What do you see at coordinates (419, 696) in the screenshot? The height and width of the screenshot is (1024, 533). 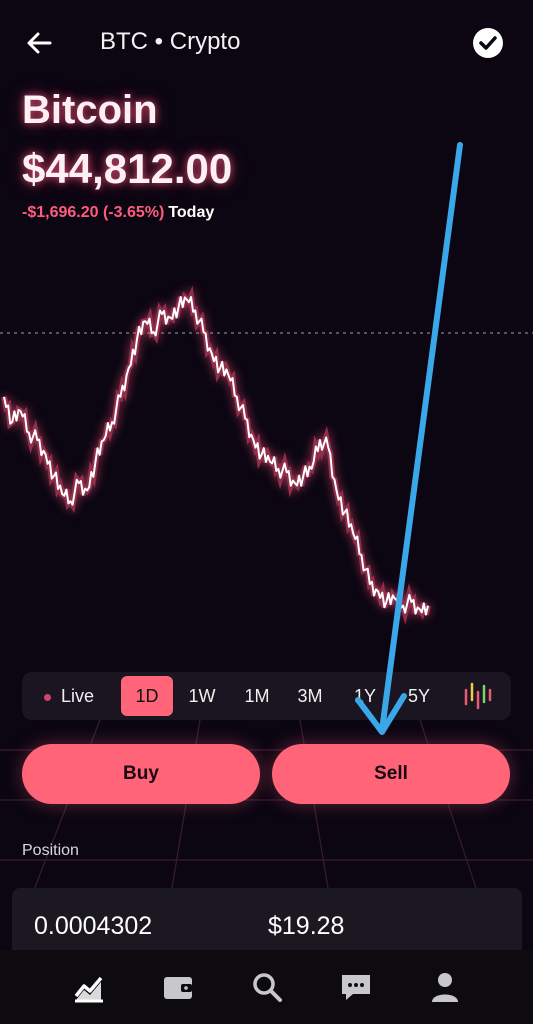 I see `tab-5y: 5Y` at bounding box center [419, 696].